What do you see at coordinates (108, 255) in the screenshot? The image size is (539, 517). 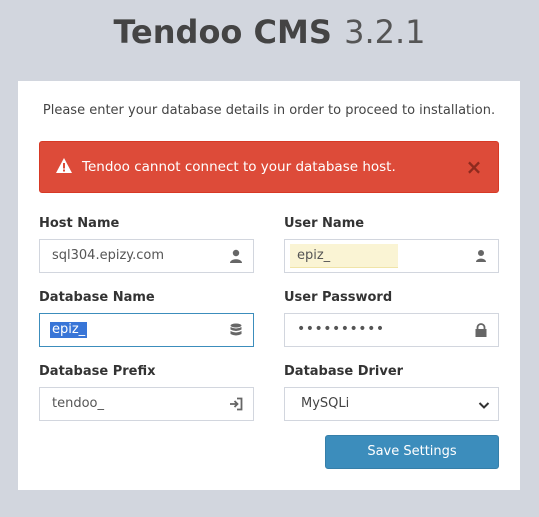 I see `host-name-value: sql304.epizy.com` at bounding box center [108, 255].